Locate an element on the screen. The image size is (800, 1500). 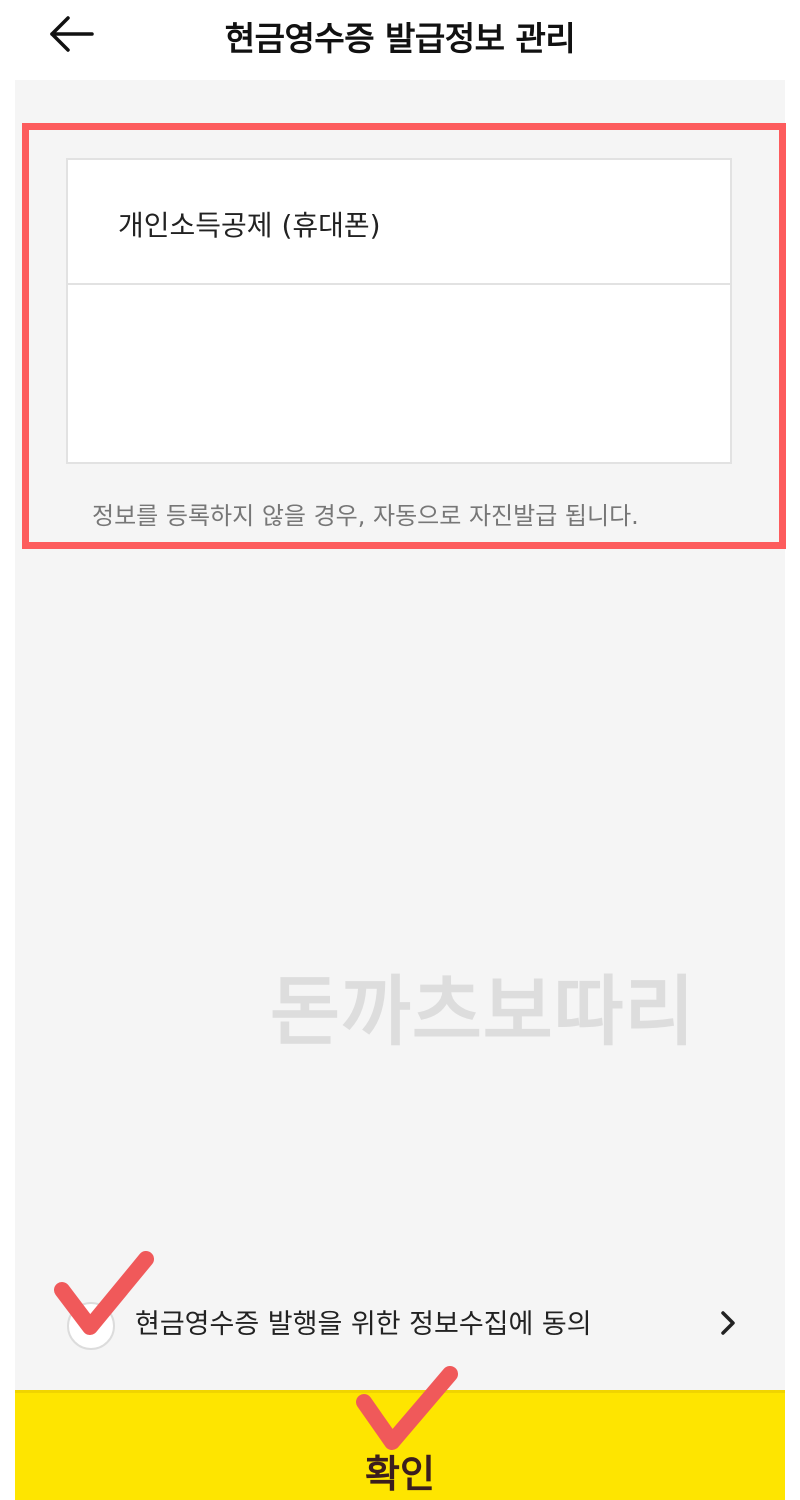
chevron-right-icon is located at coordinates (728, 1323).